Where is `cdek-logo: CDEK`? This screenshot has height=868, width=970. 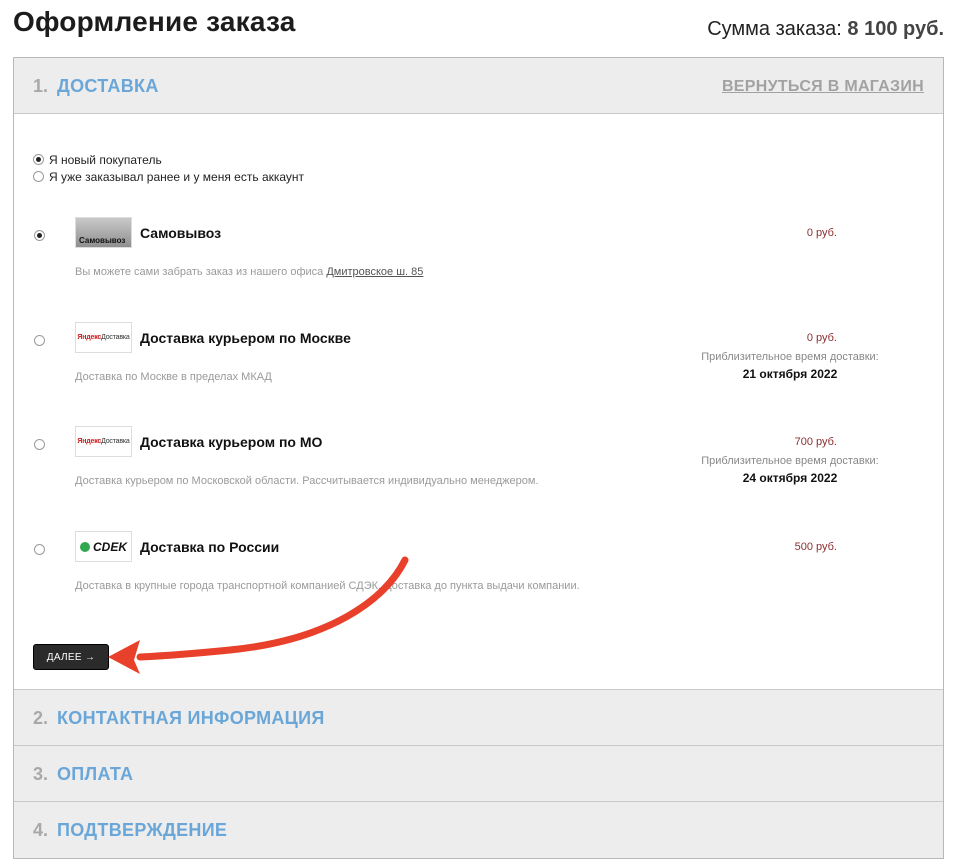
cdek-logo: CDEK is located at coordinates (103, 546).